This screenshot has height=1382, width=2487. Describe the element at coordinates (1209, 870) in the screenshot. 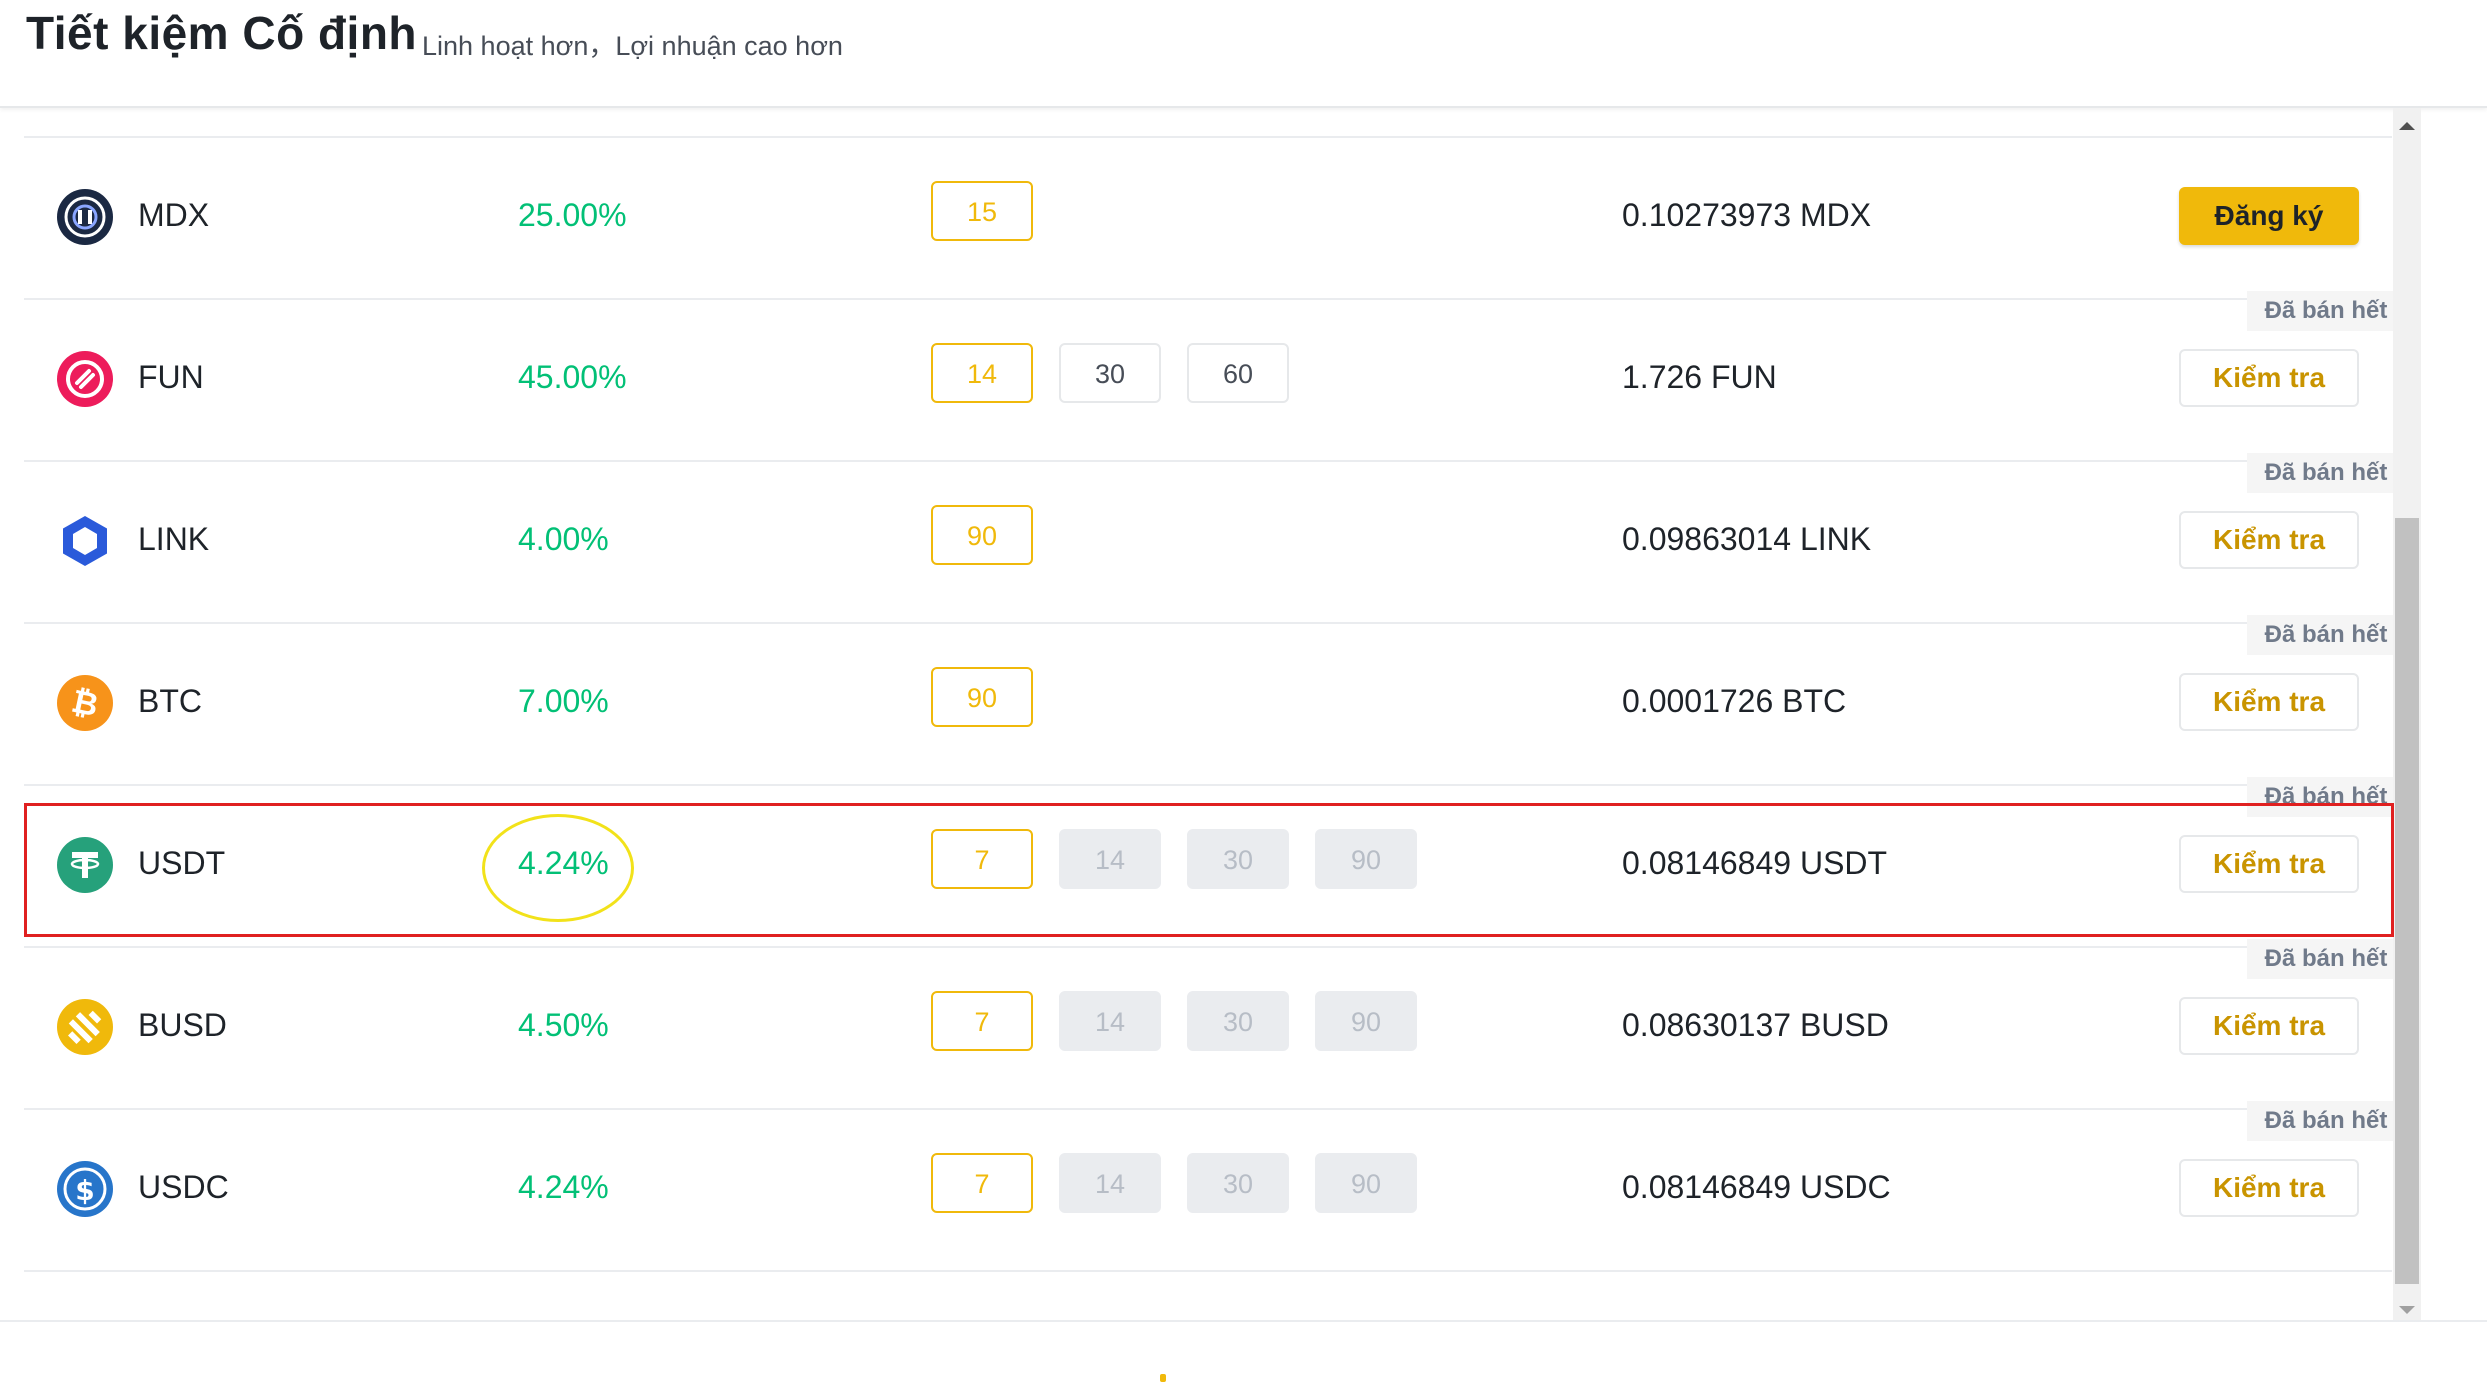

I see `highlight-box` at that location.